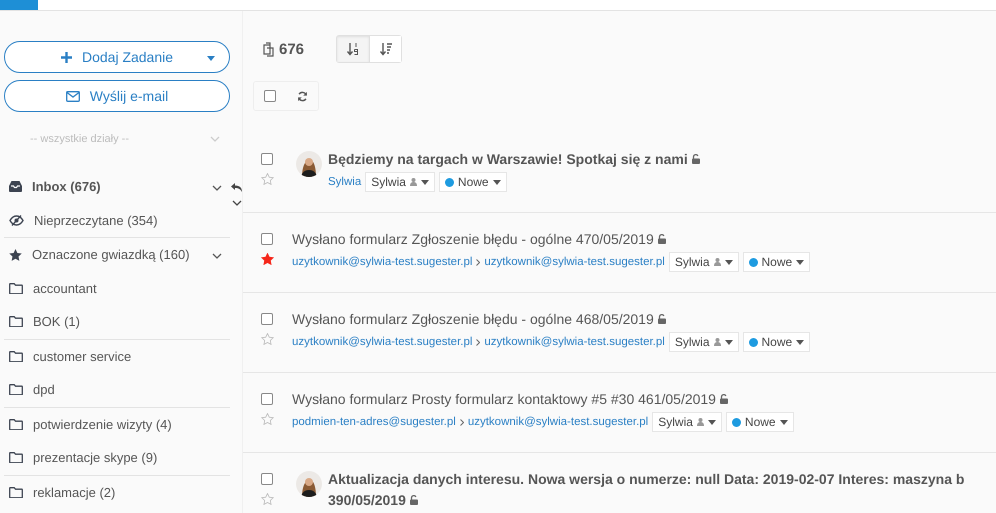 The image size is (996, 513). I want to click on sender-address: Sylwia, so click(345, 182).